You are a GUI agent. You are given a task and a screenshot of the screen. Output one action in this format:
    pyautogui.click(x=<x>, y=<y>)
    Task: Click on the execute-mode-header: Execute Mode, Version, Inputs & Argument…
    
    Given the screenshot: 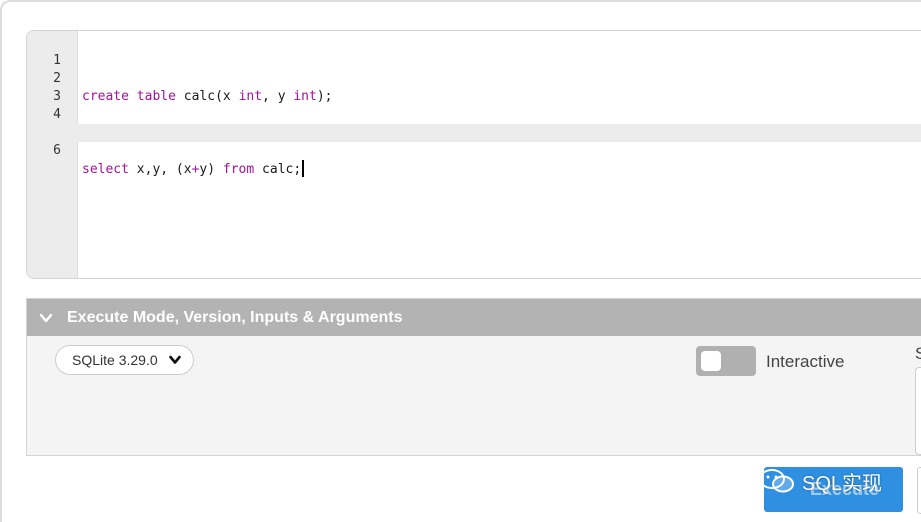 What is the action you would take?
    pyautogui.click(x=474, y=317)
    